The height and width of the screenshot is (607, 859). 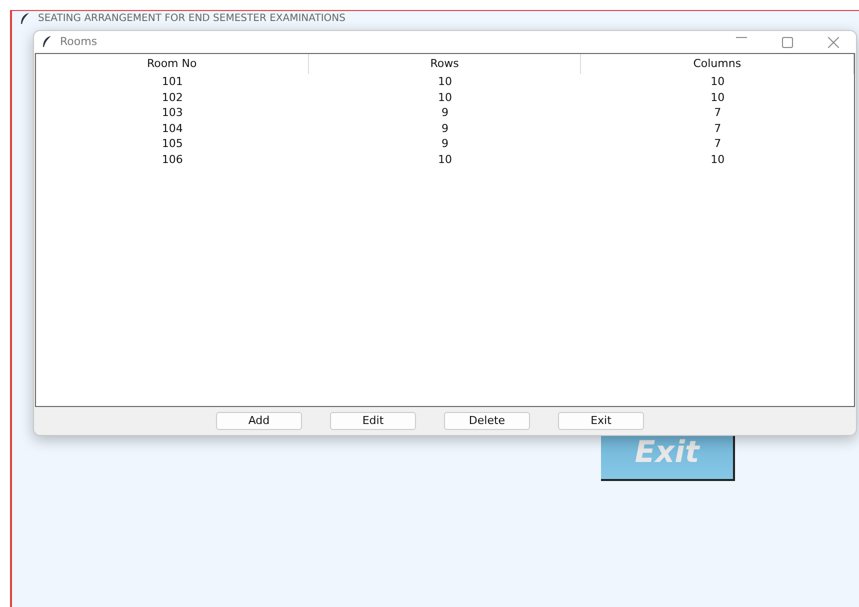 What do you see at coordinates (601, 421) in the screenshot?
I see `dialog-button: Exit` at bounding box center [601, 421].